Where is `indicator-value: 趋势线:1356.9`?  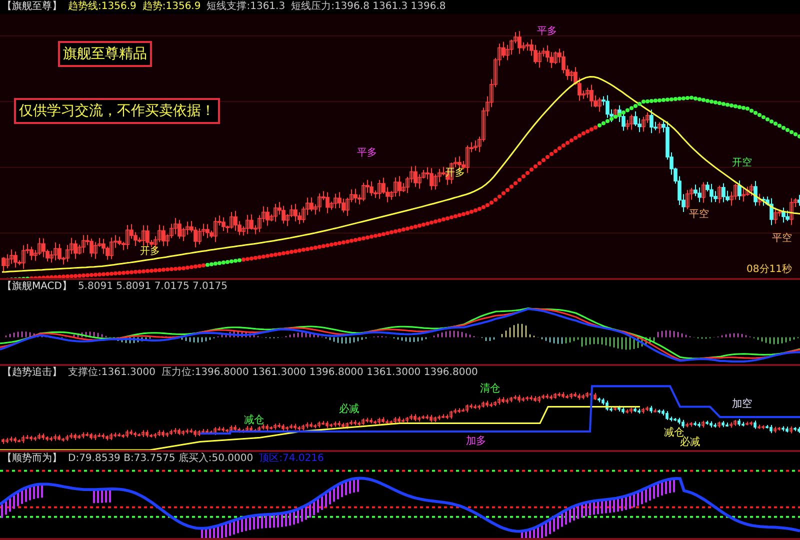 indicator-value: 趋势线:1356.9 is located at coordinates (102, 7).